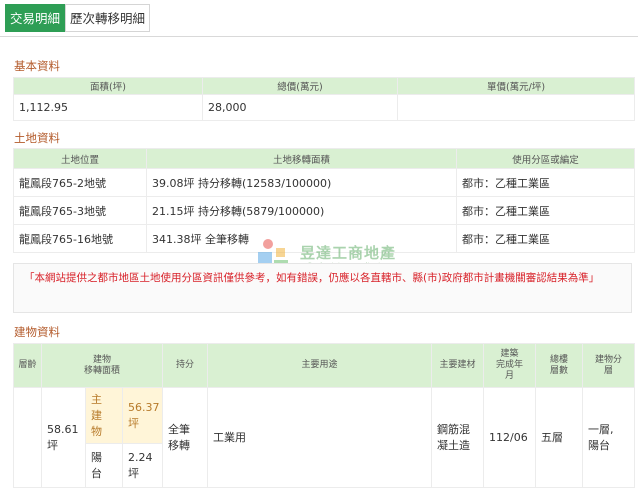 The image size is (638, 490). Describe the element at coordinates (80, 210) in the screenshot. I see `land-location: 龍鳳段765-3地號` at that location.